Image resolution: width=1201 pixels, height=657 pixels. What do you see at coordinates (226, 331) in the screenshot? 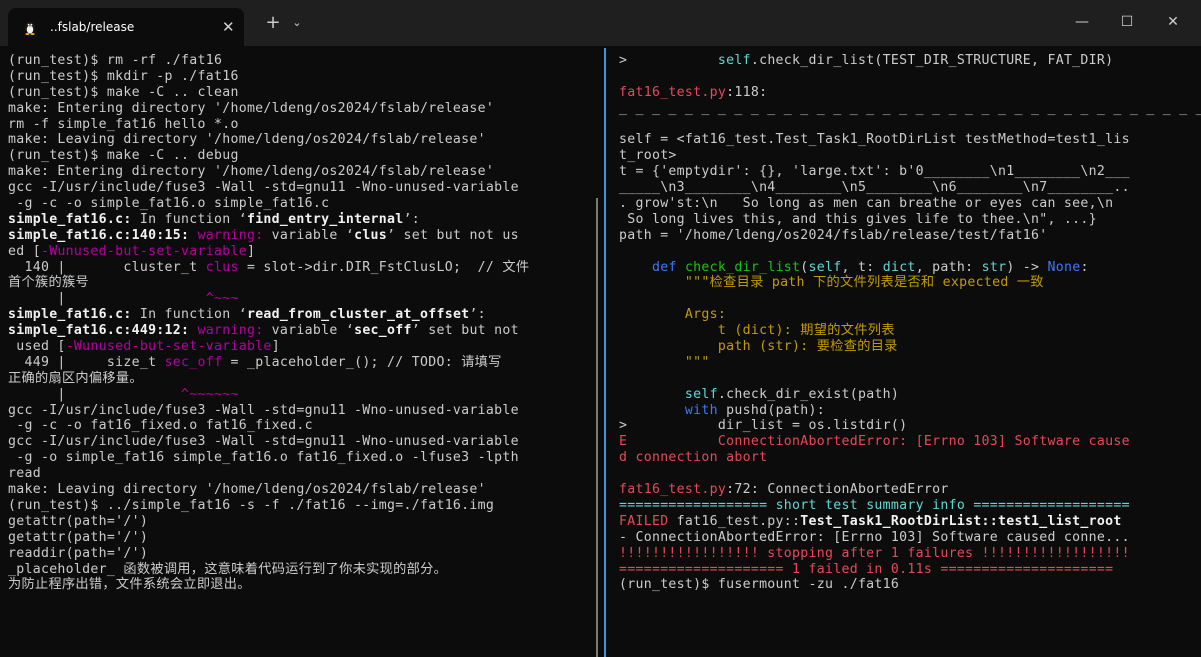
I see `terminal-text: warning:` at bounding box center [226, 331].